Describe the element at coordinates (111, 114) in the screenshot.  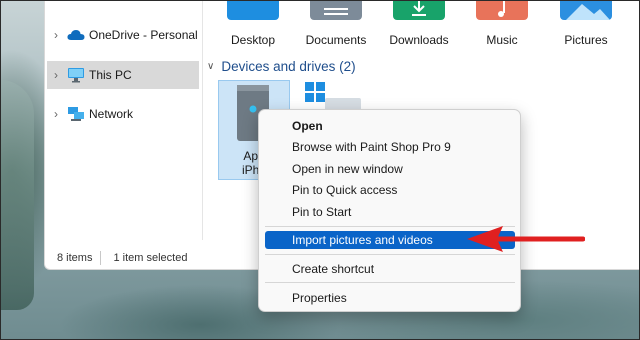
I see `nav-item-label: Network` at that location.